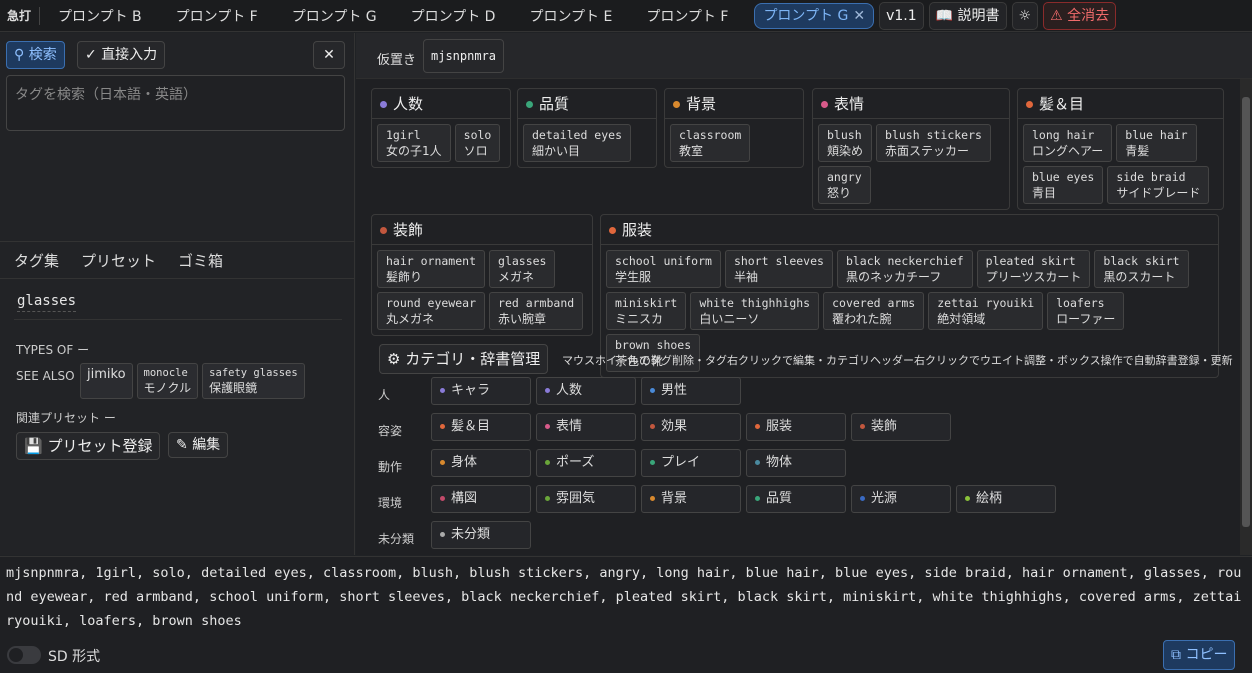 This screenshot has height=673, width=1252. Describe the element at coordinates (198, 445) in the screenshot. I see `edit-button: ✎ 編集` at that location.